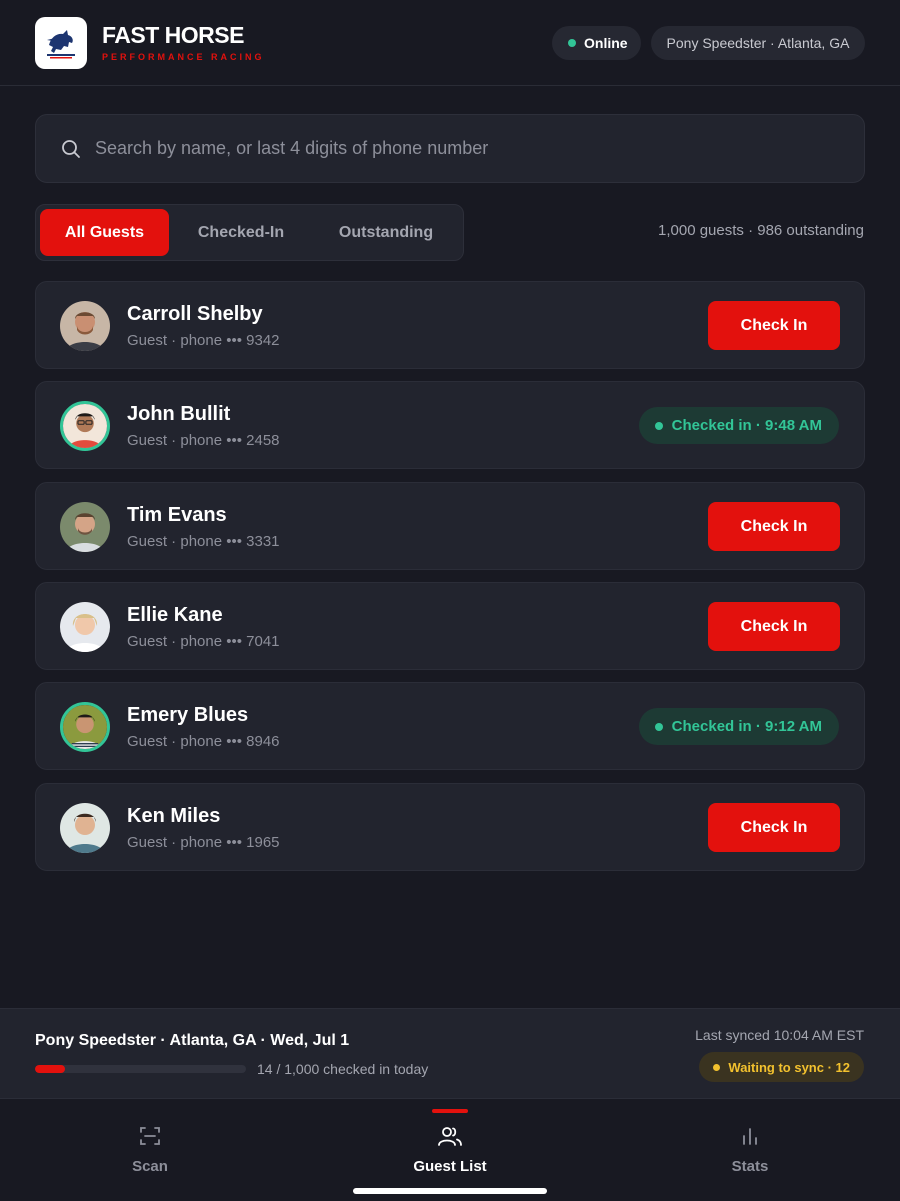 This screenshot has height=1201, width=900. I want to click on bar-chart-icon, so click(750, 1136).